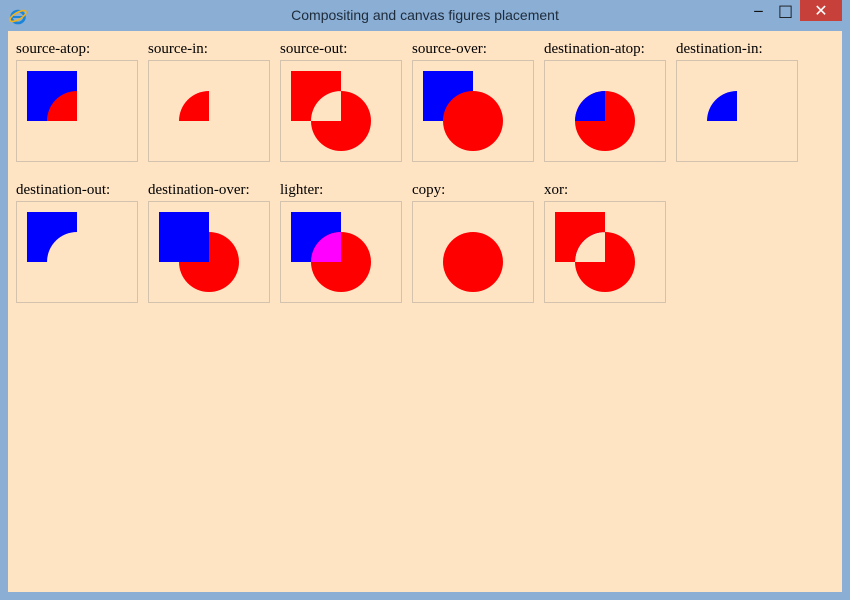  What do you see at coordinates (719, 49) in the screenshot?
I see `demo-label: destination-in:` at bounding box center [719, 49].